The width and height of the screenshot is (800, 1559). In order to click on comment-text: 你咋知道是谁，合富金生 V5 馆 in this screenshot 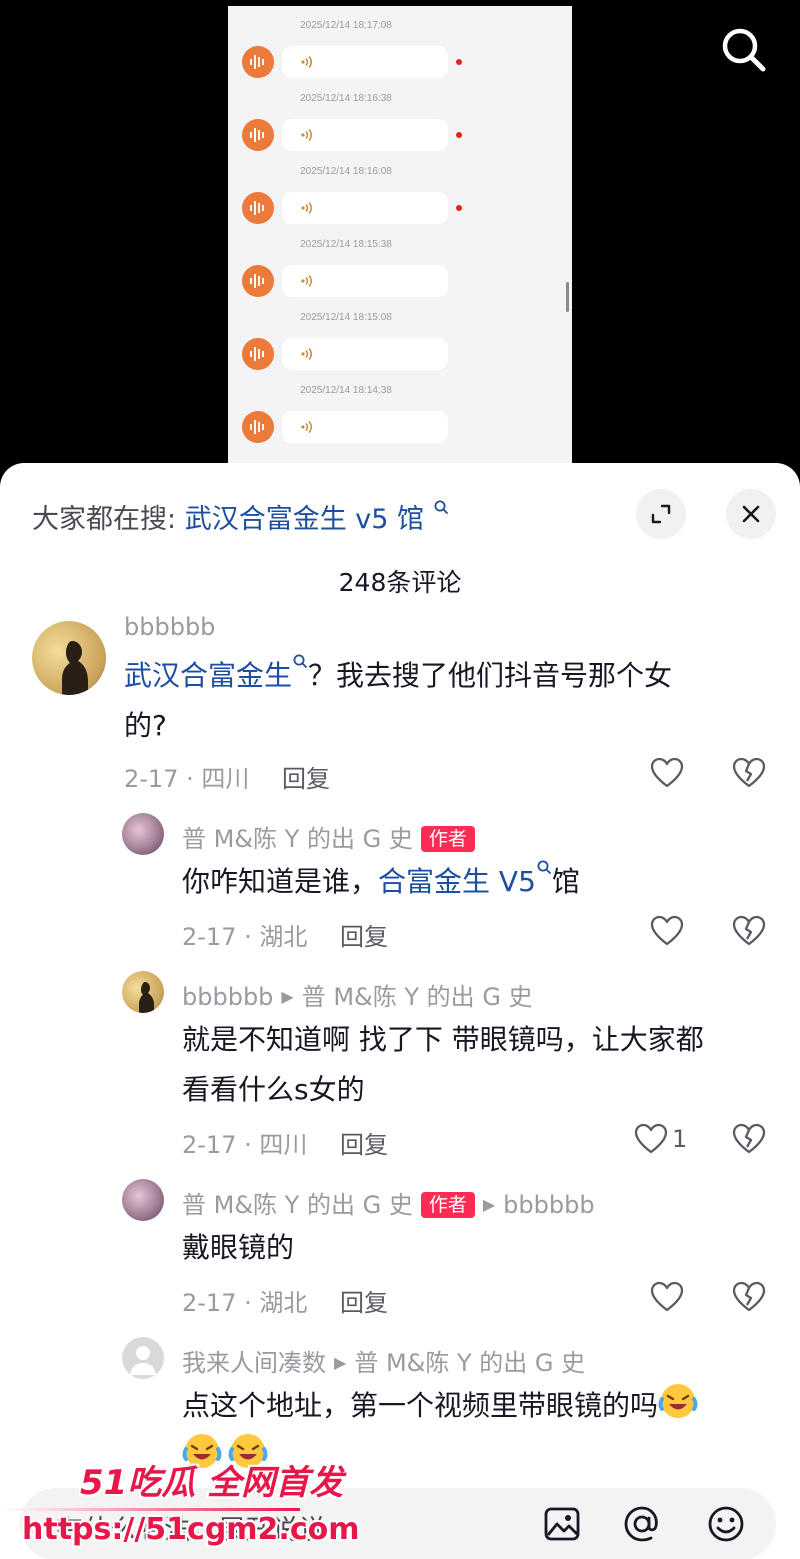, I will do `click(462, 882)`.